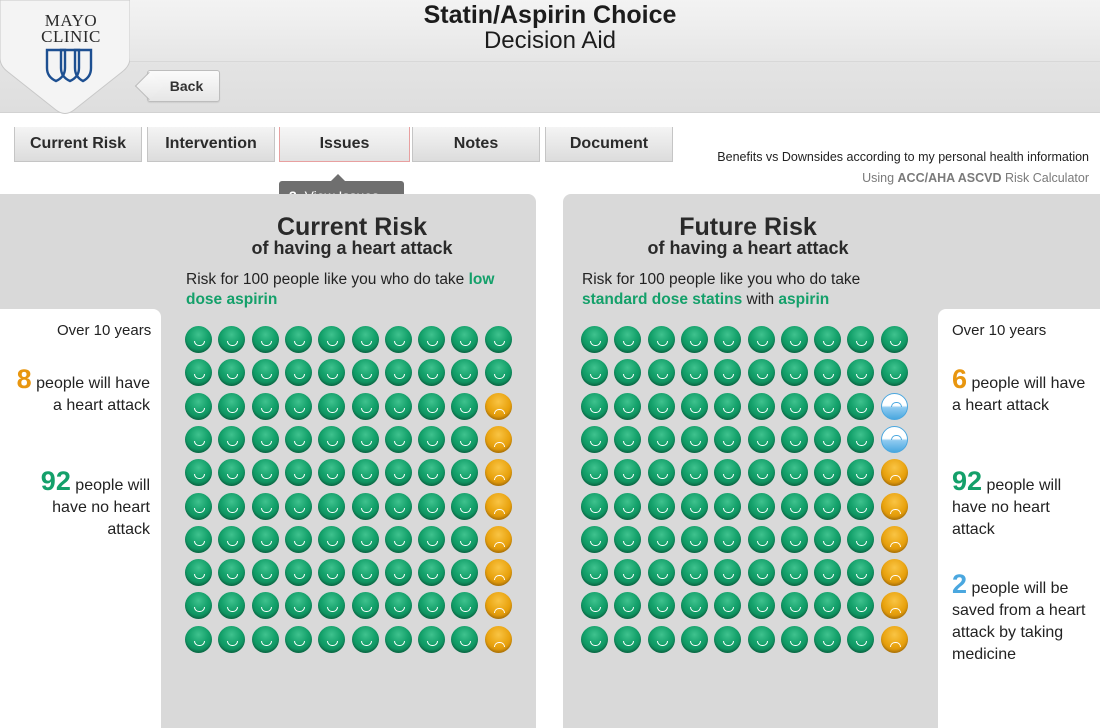 Image resolution: width=1100 pixels, height=728 pixels. Describe the element at coordinates (609, 144) in the screenshot. I see `tab-document: Document` at that location.